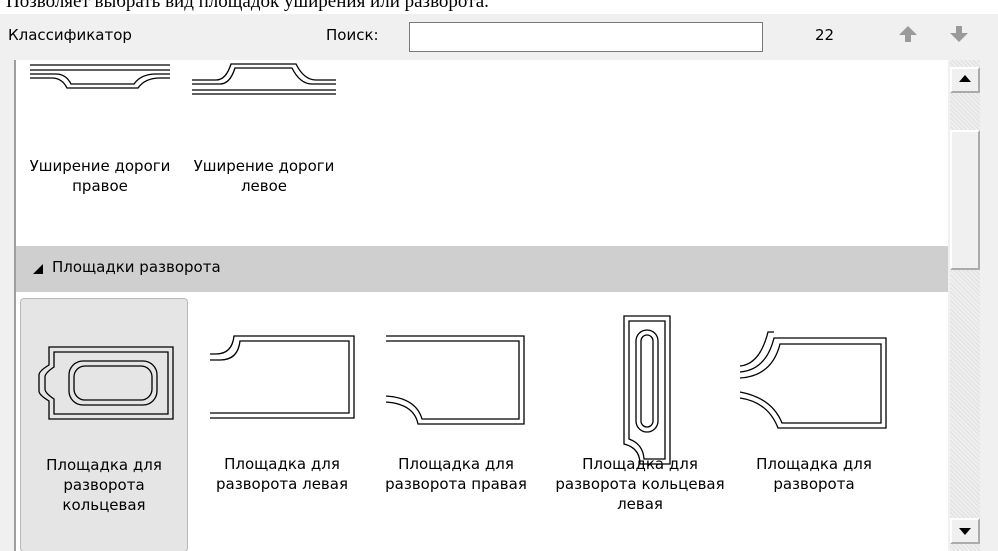 The width and height of the screenshot is (998, 551). I want to click on tile-turnaround-ring-left: Площадка для разворота кольцевая левая, so click(640, 424).